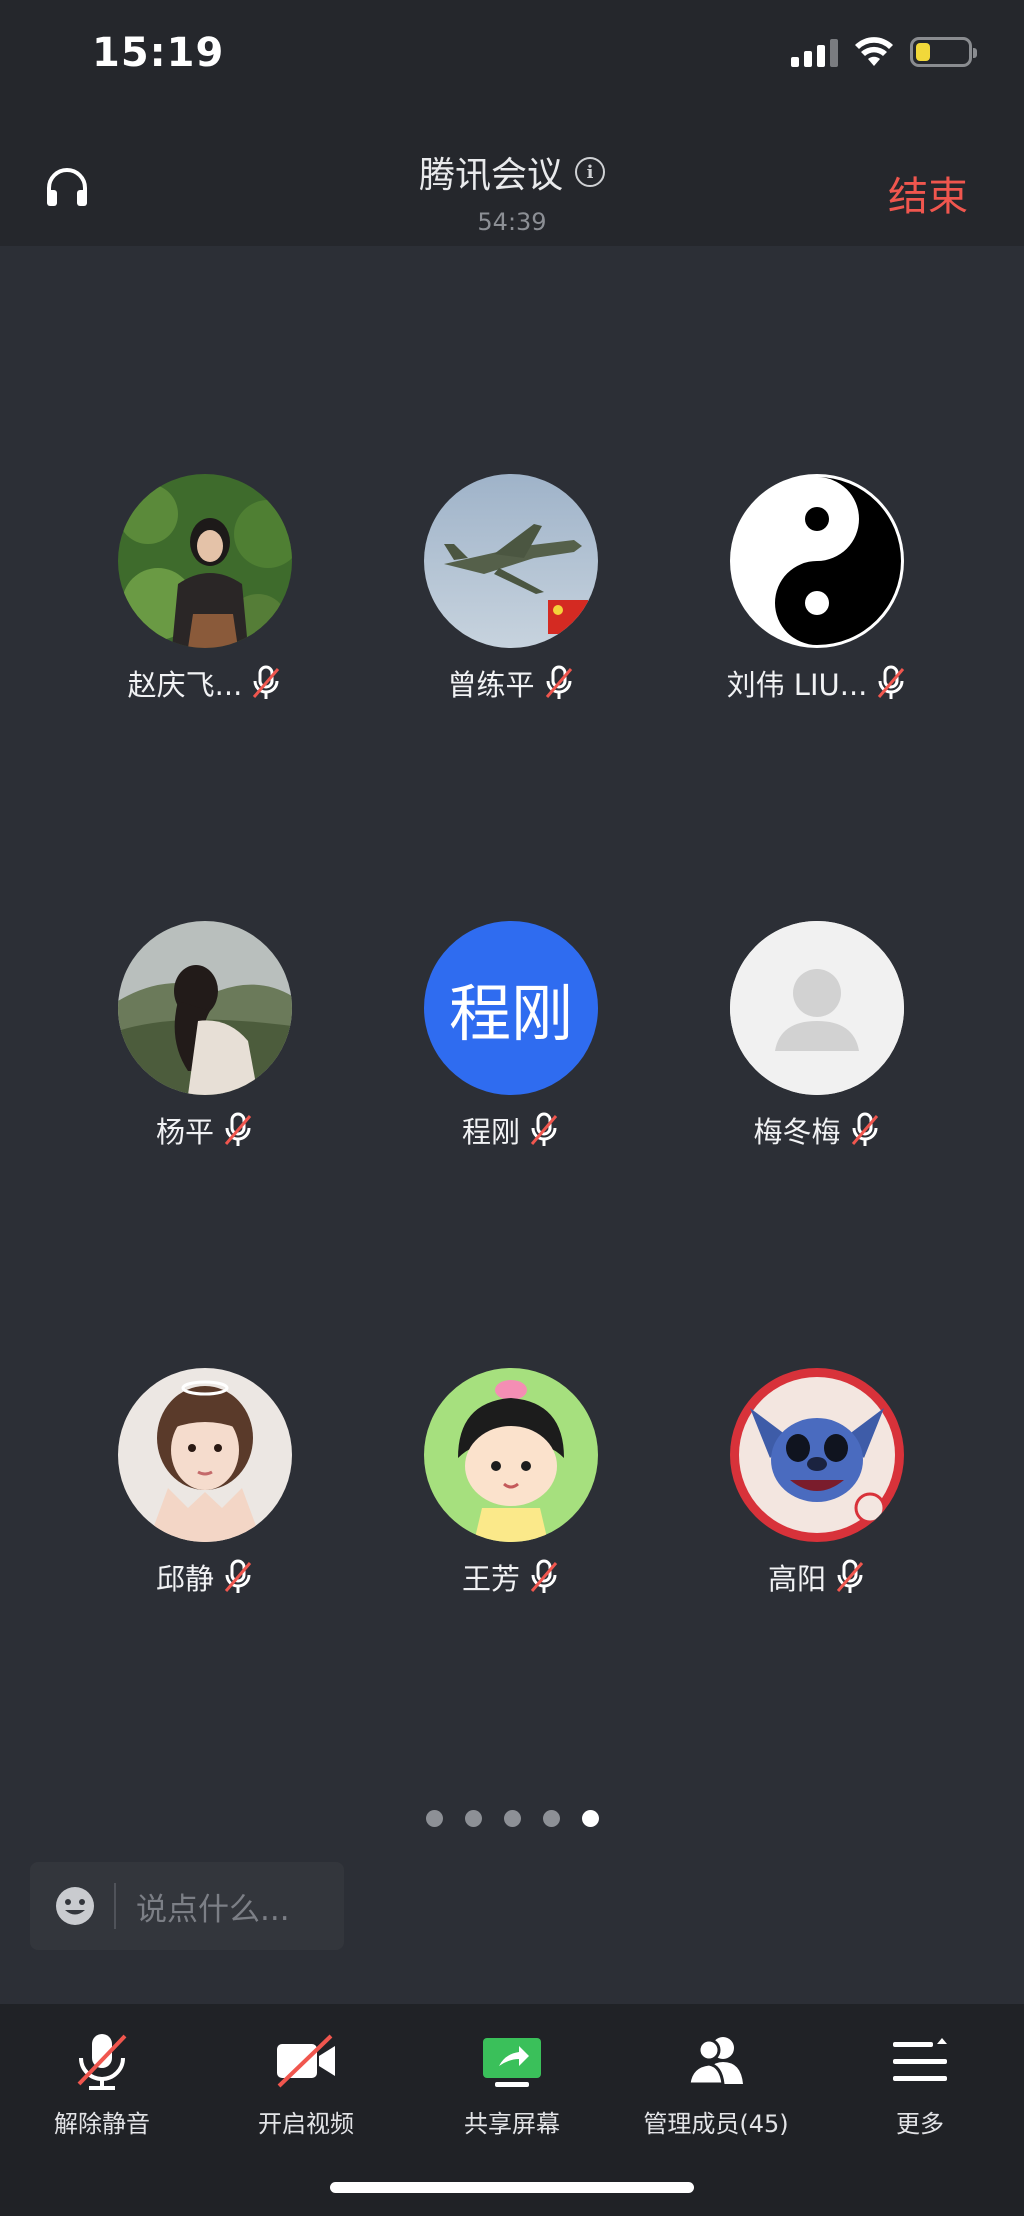 This screenshot has height=2216, width=1024. Describe the element at coordinates (797, 1132) in the screenshot. I see `participant-name: 梅冬梅` at that location.